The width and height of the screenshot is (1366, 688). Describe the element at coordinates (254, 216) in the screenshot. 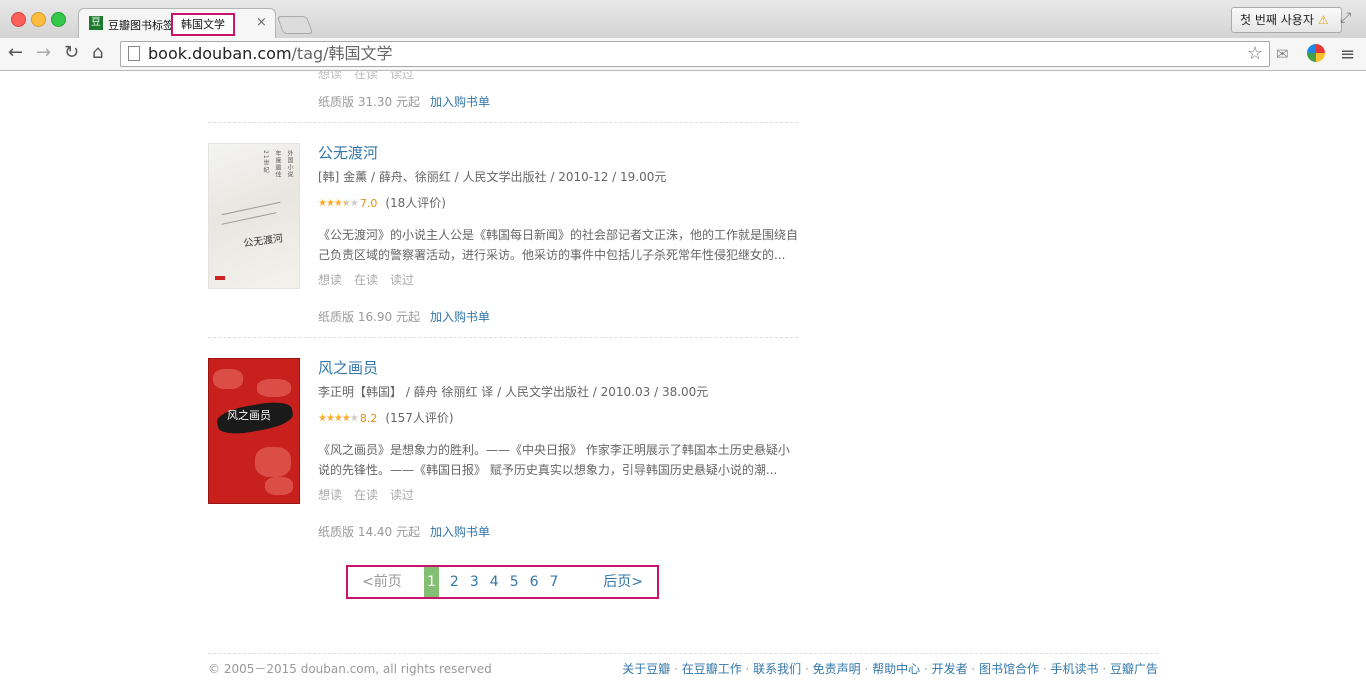

I see `book-cover: 21世纪 年度最佳 外国小说 公无渡河` at that location.